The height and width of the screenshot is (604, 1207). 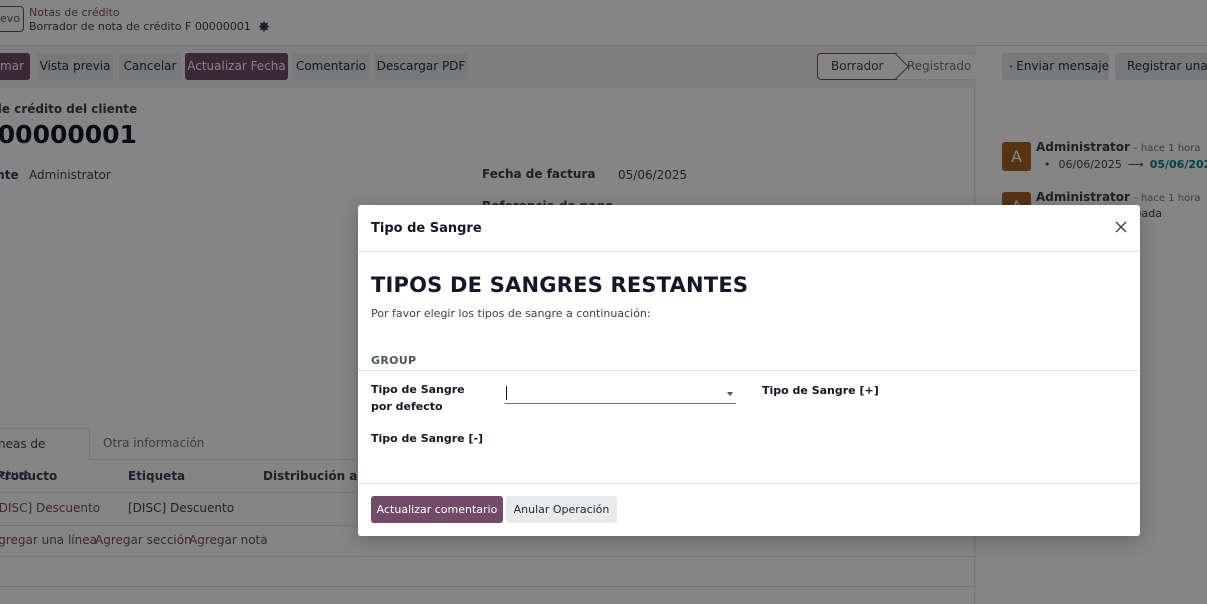 I want to click on footer-divider, so click(x=749, y=483).